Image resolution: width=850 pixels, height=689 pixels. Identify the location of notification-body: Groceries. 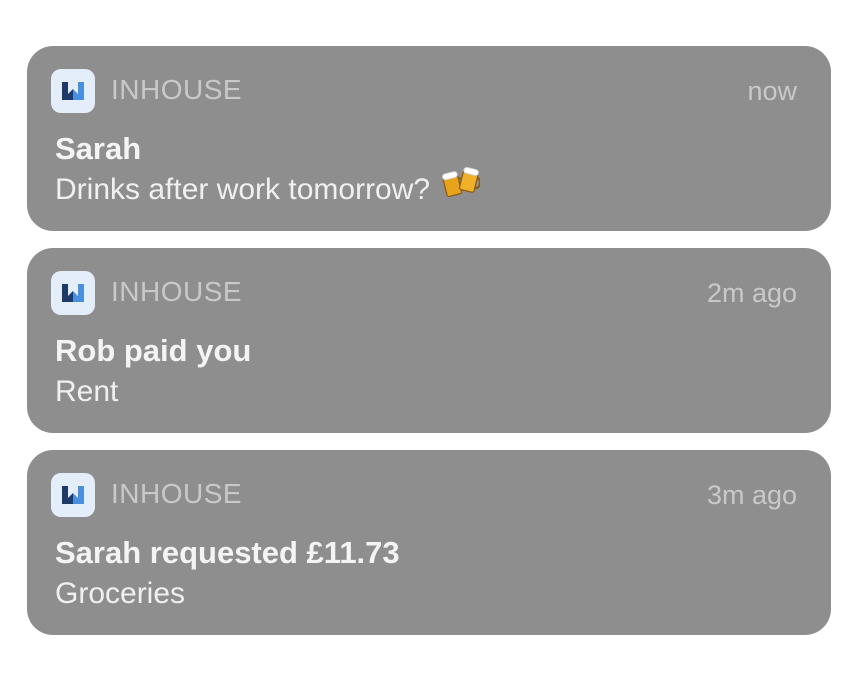
(120, 593).